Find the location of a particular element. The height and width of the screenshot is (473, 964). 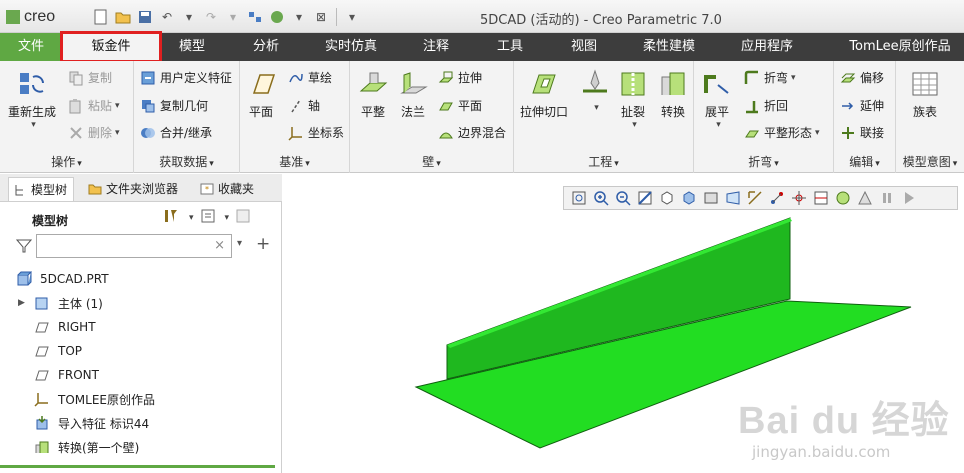

extrude-wall-button: 拉伸 is located at coordinates (460, 77).